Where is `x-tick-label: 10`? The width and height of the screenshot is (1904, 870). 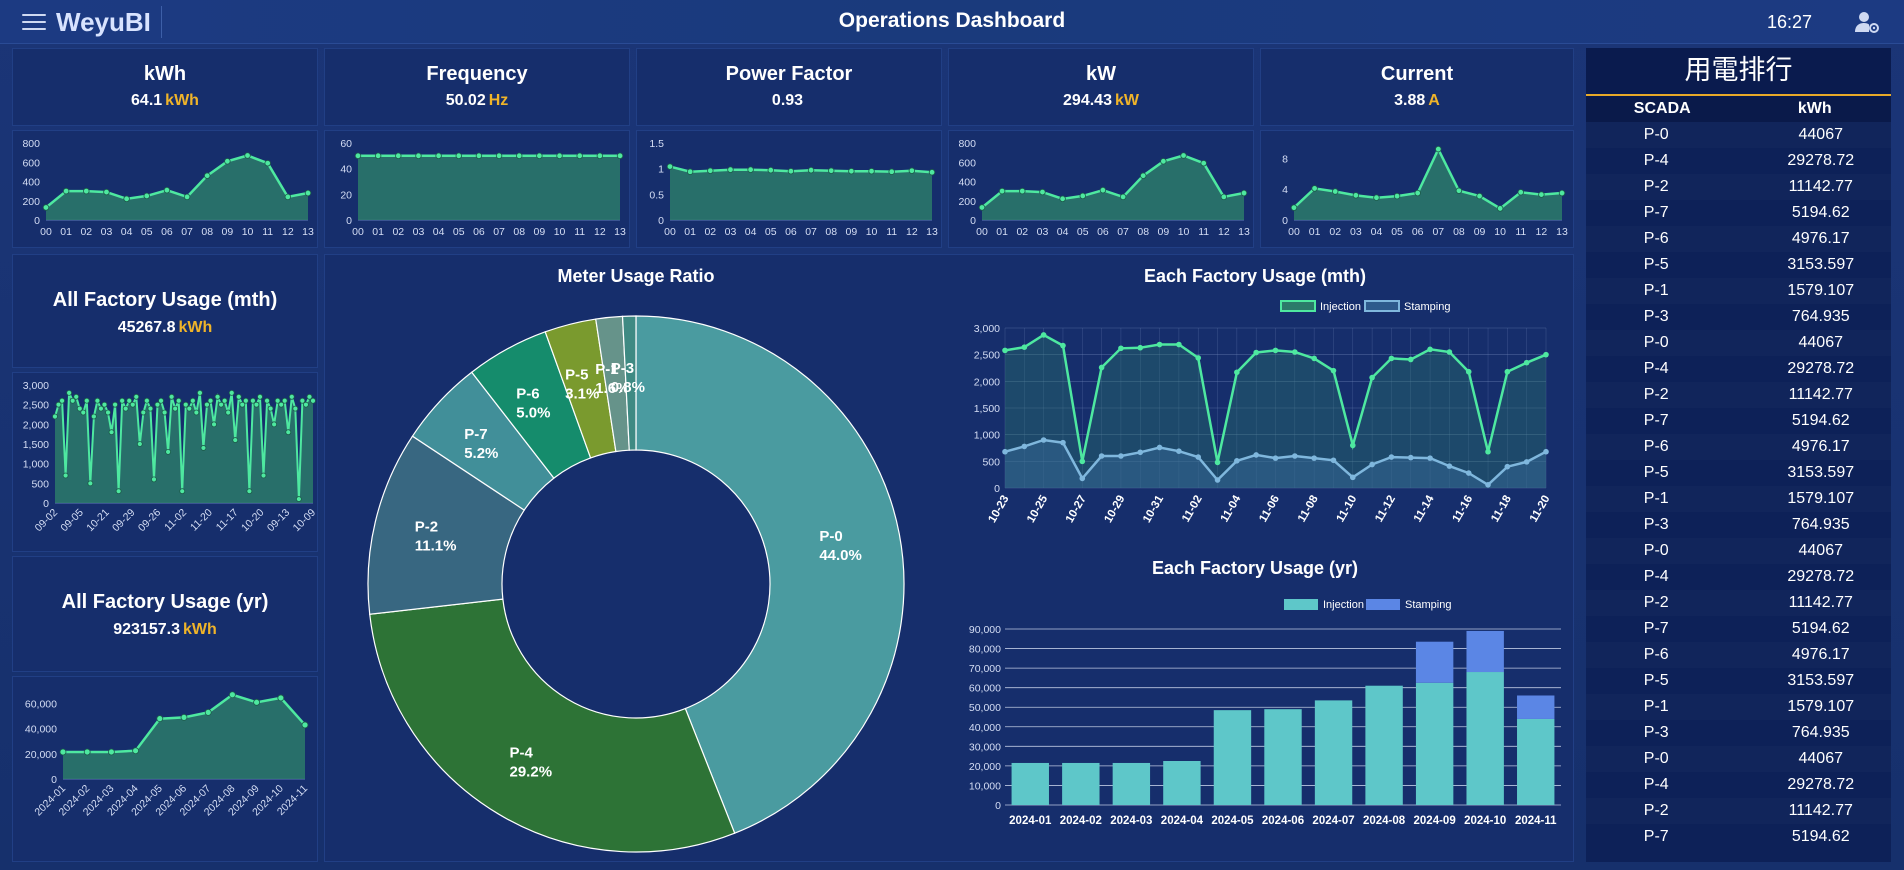
x-tick-label: 10 is located at coordinates (248, 232).